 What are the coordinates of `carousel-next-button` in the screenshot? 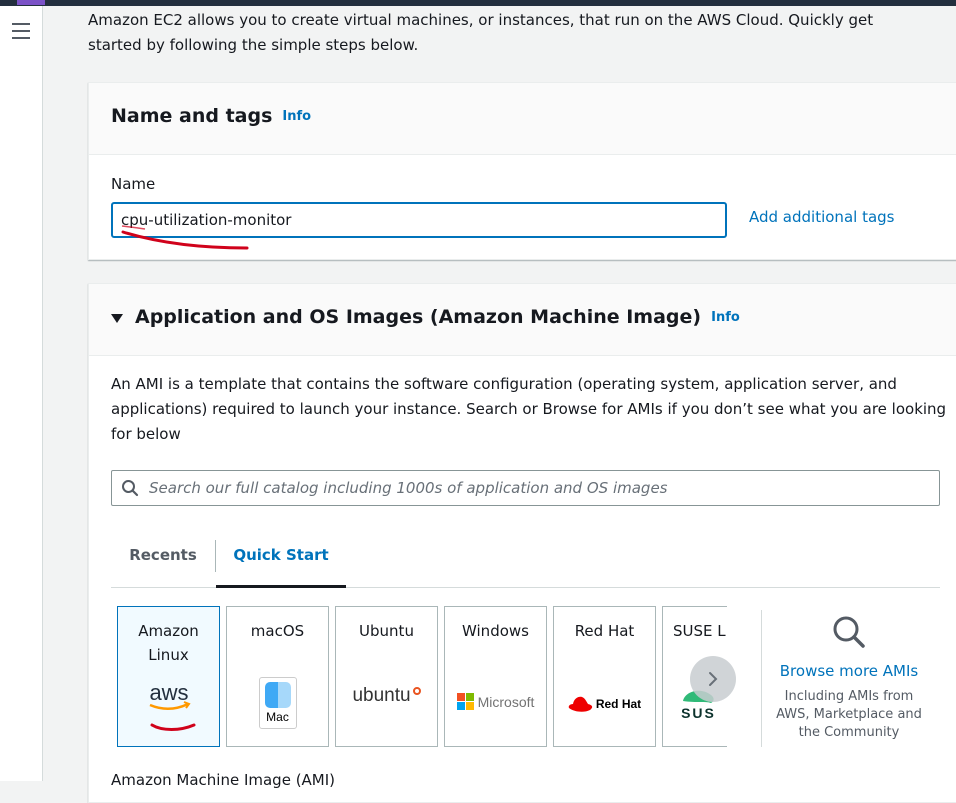 It's located at (713, 679).